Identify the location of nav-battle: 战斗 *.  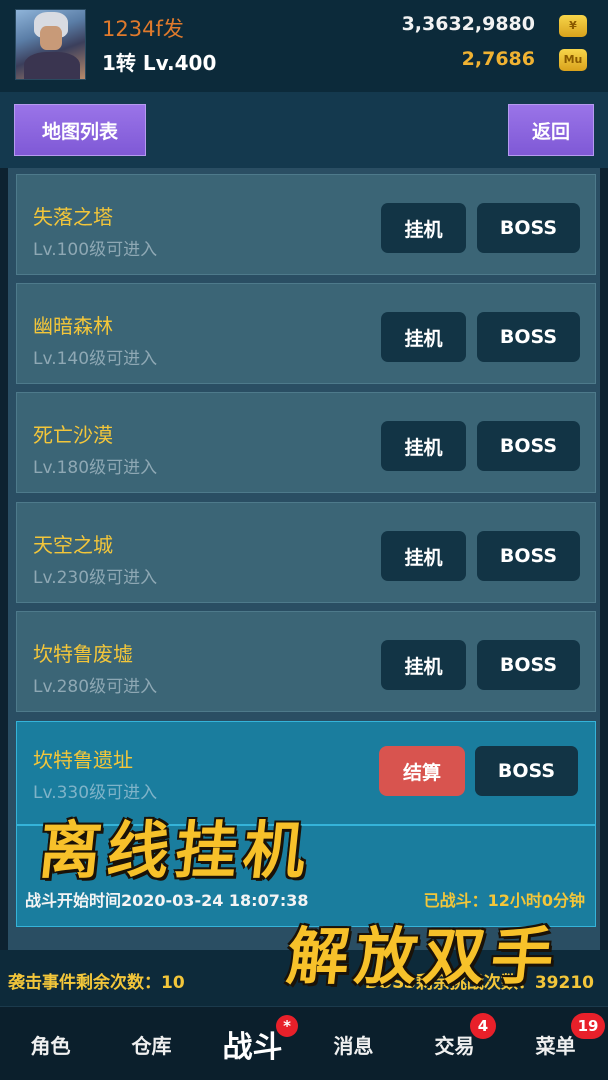
(252, 1043).